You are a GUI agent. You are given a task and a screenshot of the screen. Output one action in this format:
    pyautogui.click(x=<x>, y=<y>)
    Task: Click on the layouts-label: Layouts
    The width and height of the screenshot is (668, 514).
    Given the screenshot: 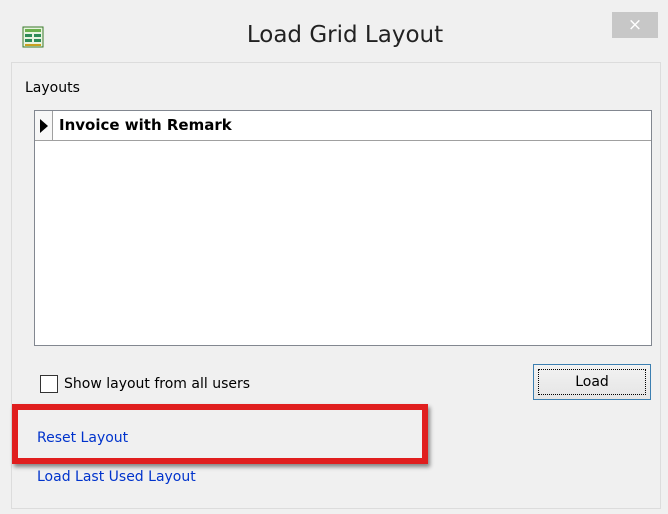 What is the action you would take?
    pyautogui.click(x=52, y=88)
    